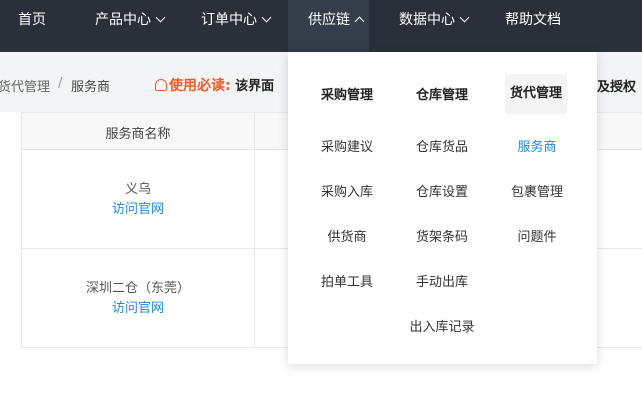  What do you see at coordinates (138, 134) in the screenshot?
I see `column-header-provider-name: 服务商名称` at bounding box center [138, 134].